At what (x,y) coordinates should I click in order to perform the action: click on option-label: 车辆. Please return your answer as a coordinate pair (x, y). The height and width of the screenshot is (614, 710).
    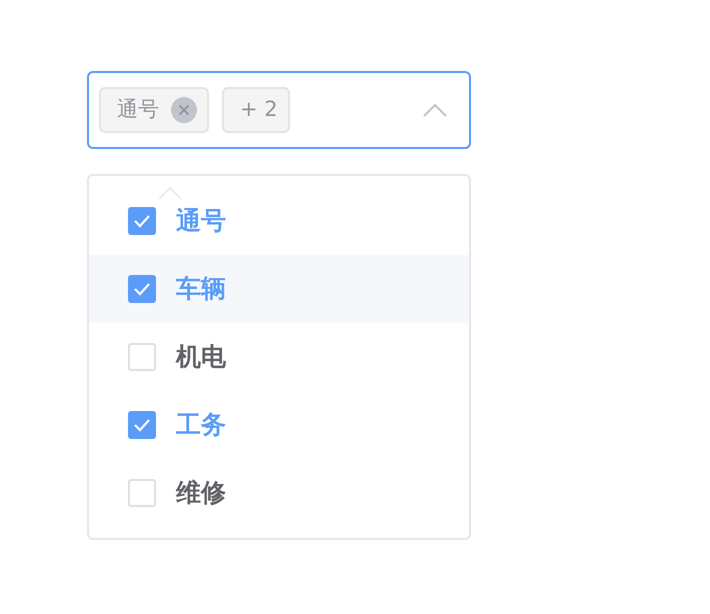
    Looking at the image, I should click on (201, 289).